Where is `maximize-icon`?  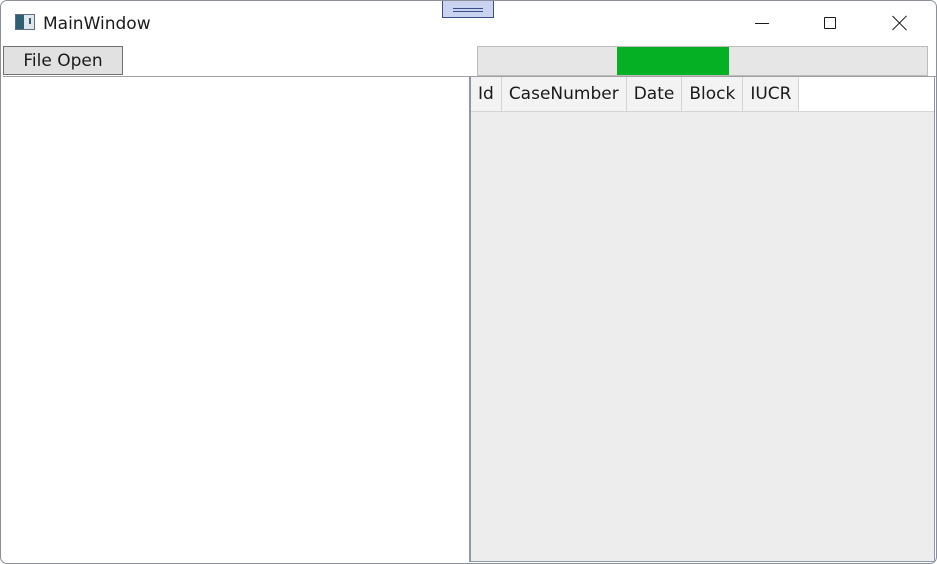 maximize-icon is located at coordinates (830, 23).